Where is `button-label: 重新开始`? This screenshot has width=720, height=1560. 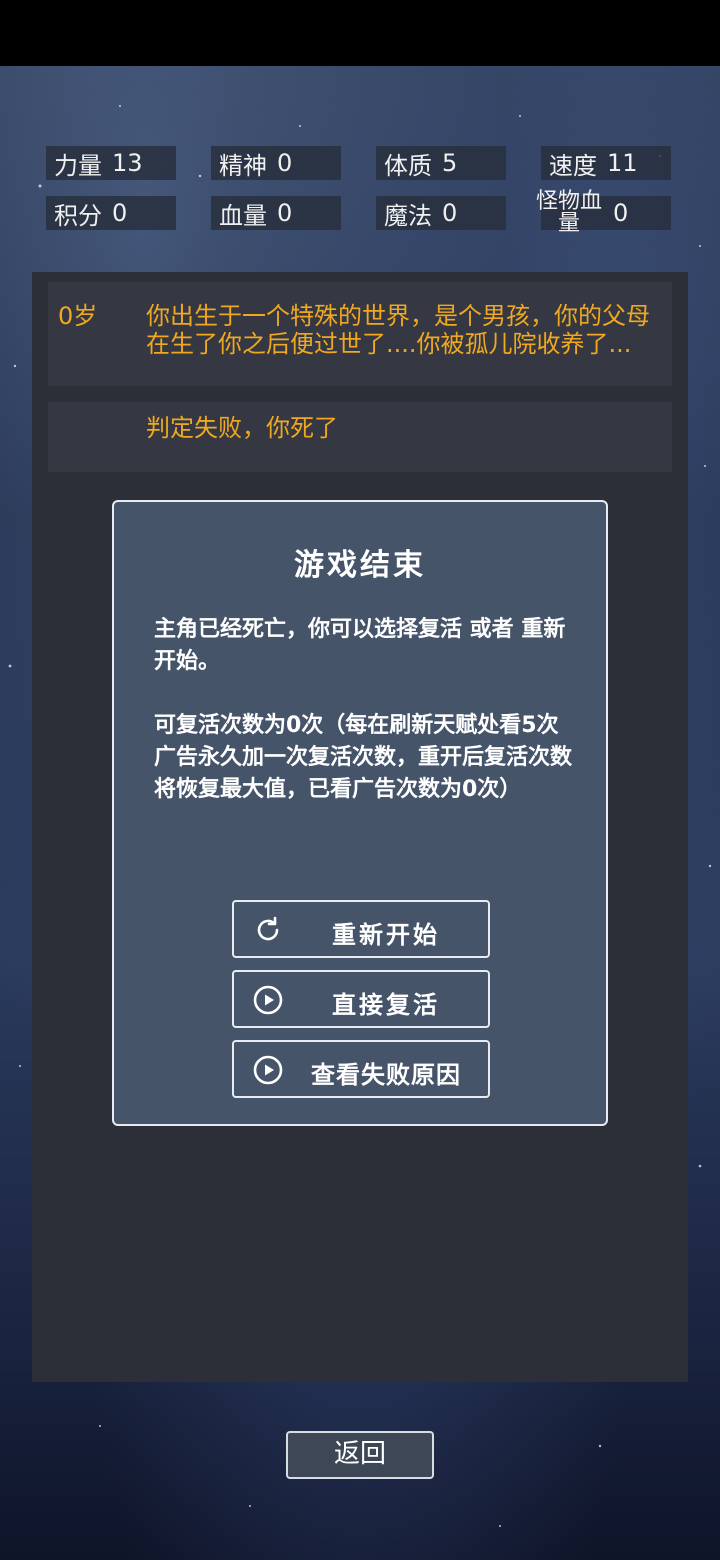 button-label: 重新开始 is located at coordinates (386, 935).